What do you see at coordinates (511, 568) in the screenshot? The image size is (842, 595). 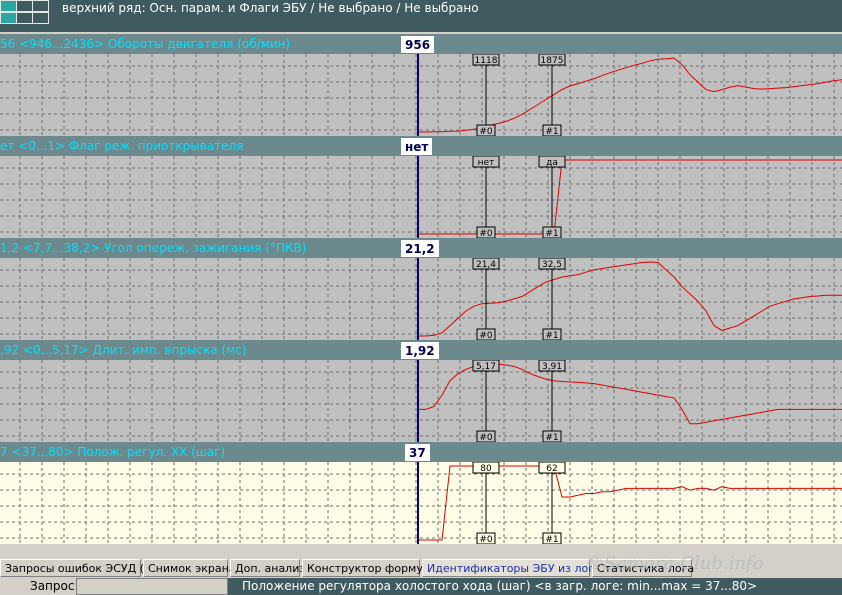 I see `tab-4: Идентификаторы ЭБУ из лога` at bounding box center [511, 568].